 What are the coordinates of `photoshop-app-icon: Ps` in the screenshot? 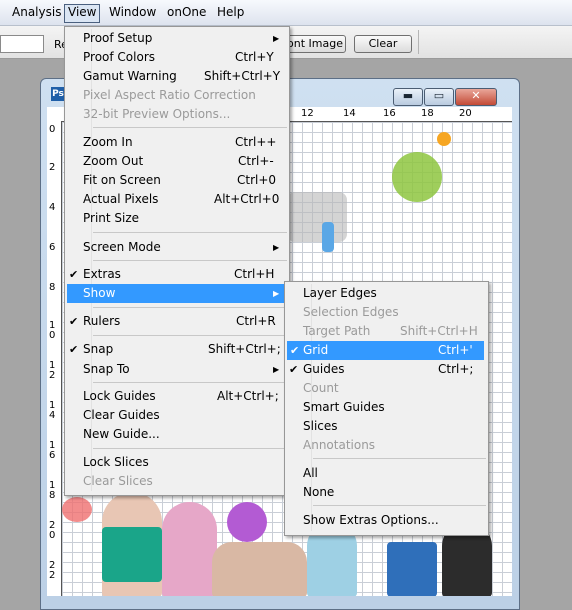 It's located at (58, 94).